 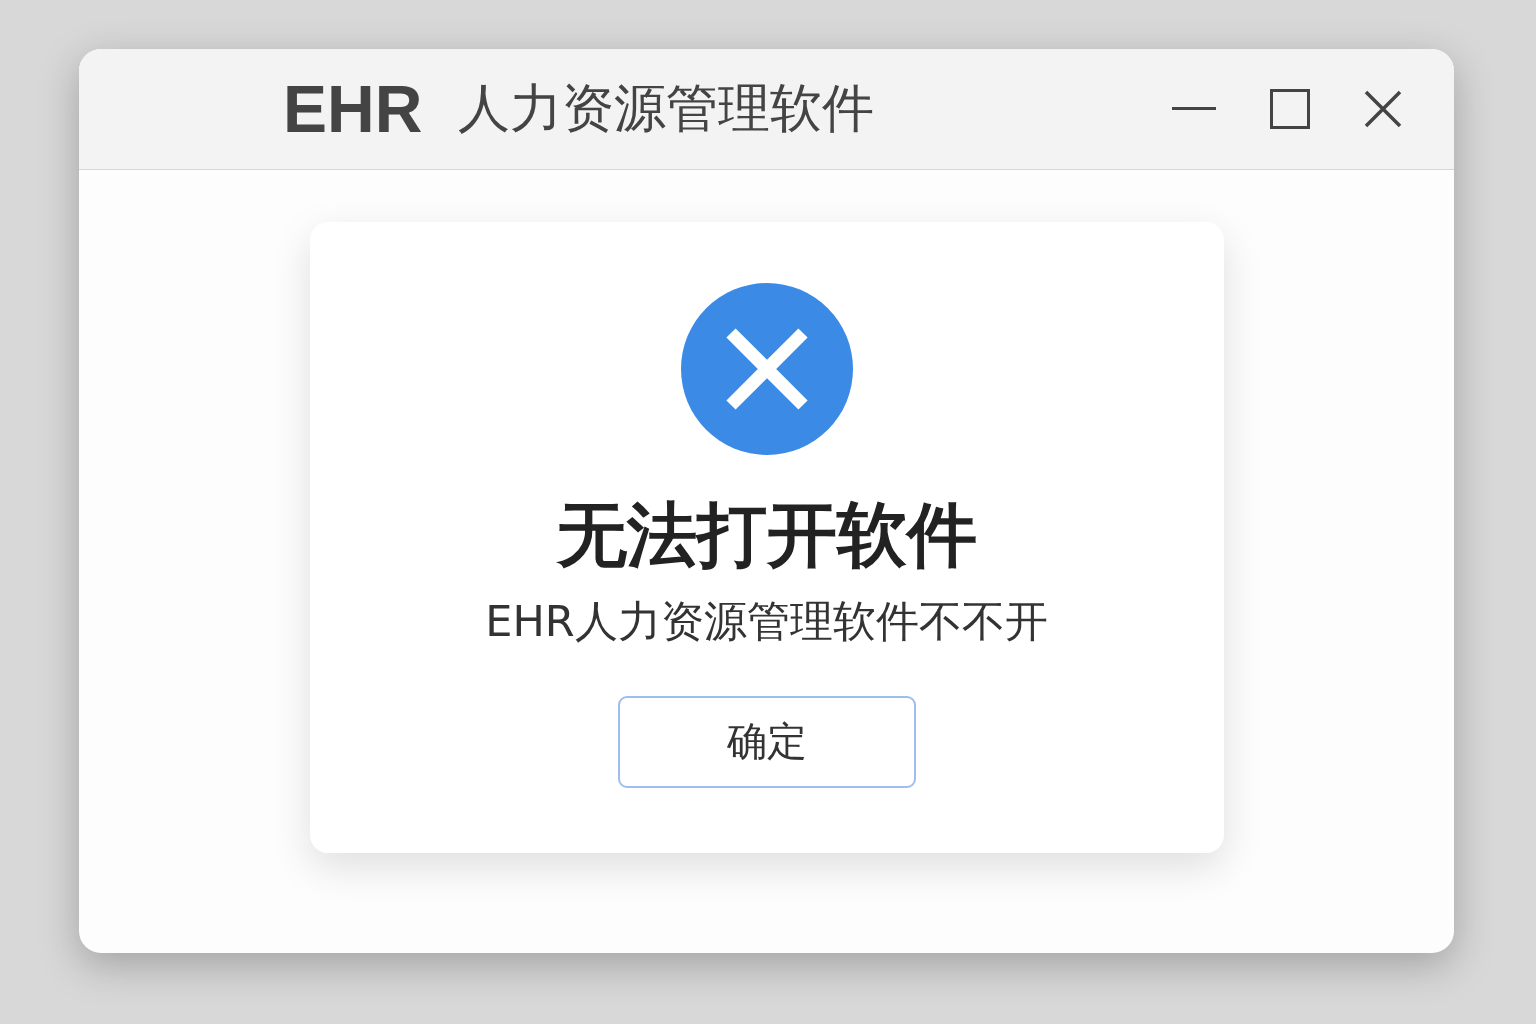 What do you see at coordinates (1290, 109) in the screenshot?
I see `maximize-icon` at bounding box center [1290, 109].